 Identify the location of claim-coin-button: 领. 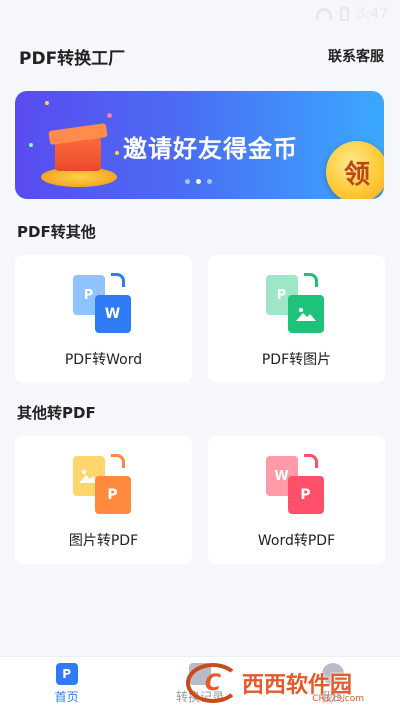
(355, 170).